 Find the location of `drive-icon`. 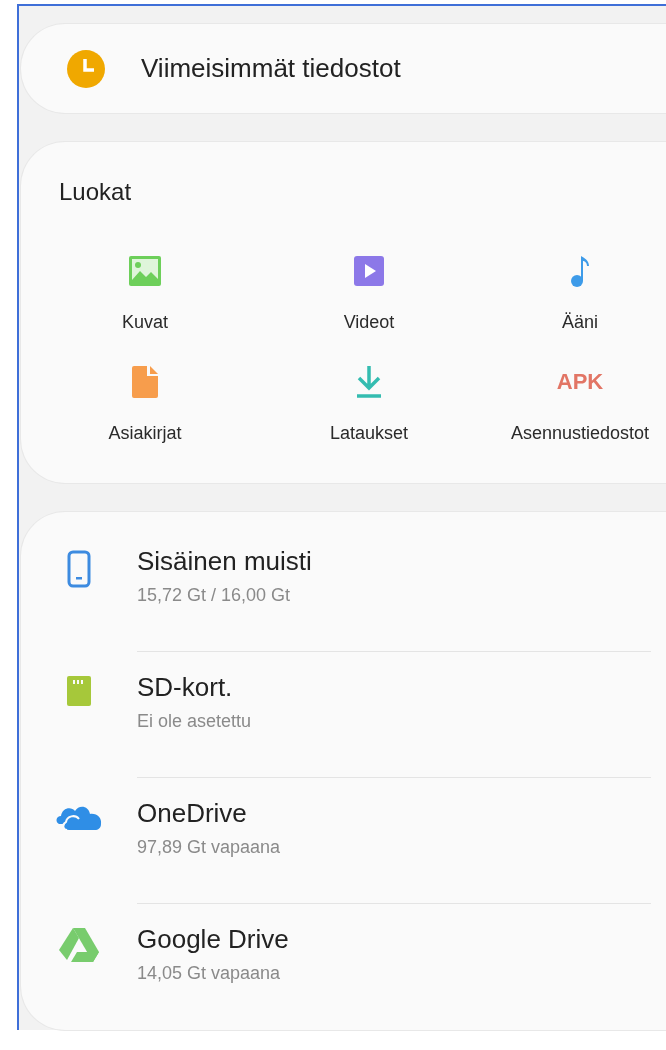

drive-icon is located at coordinates (79, 945).